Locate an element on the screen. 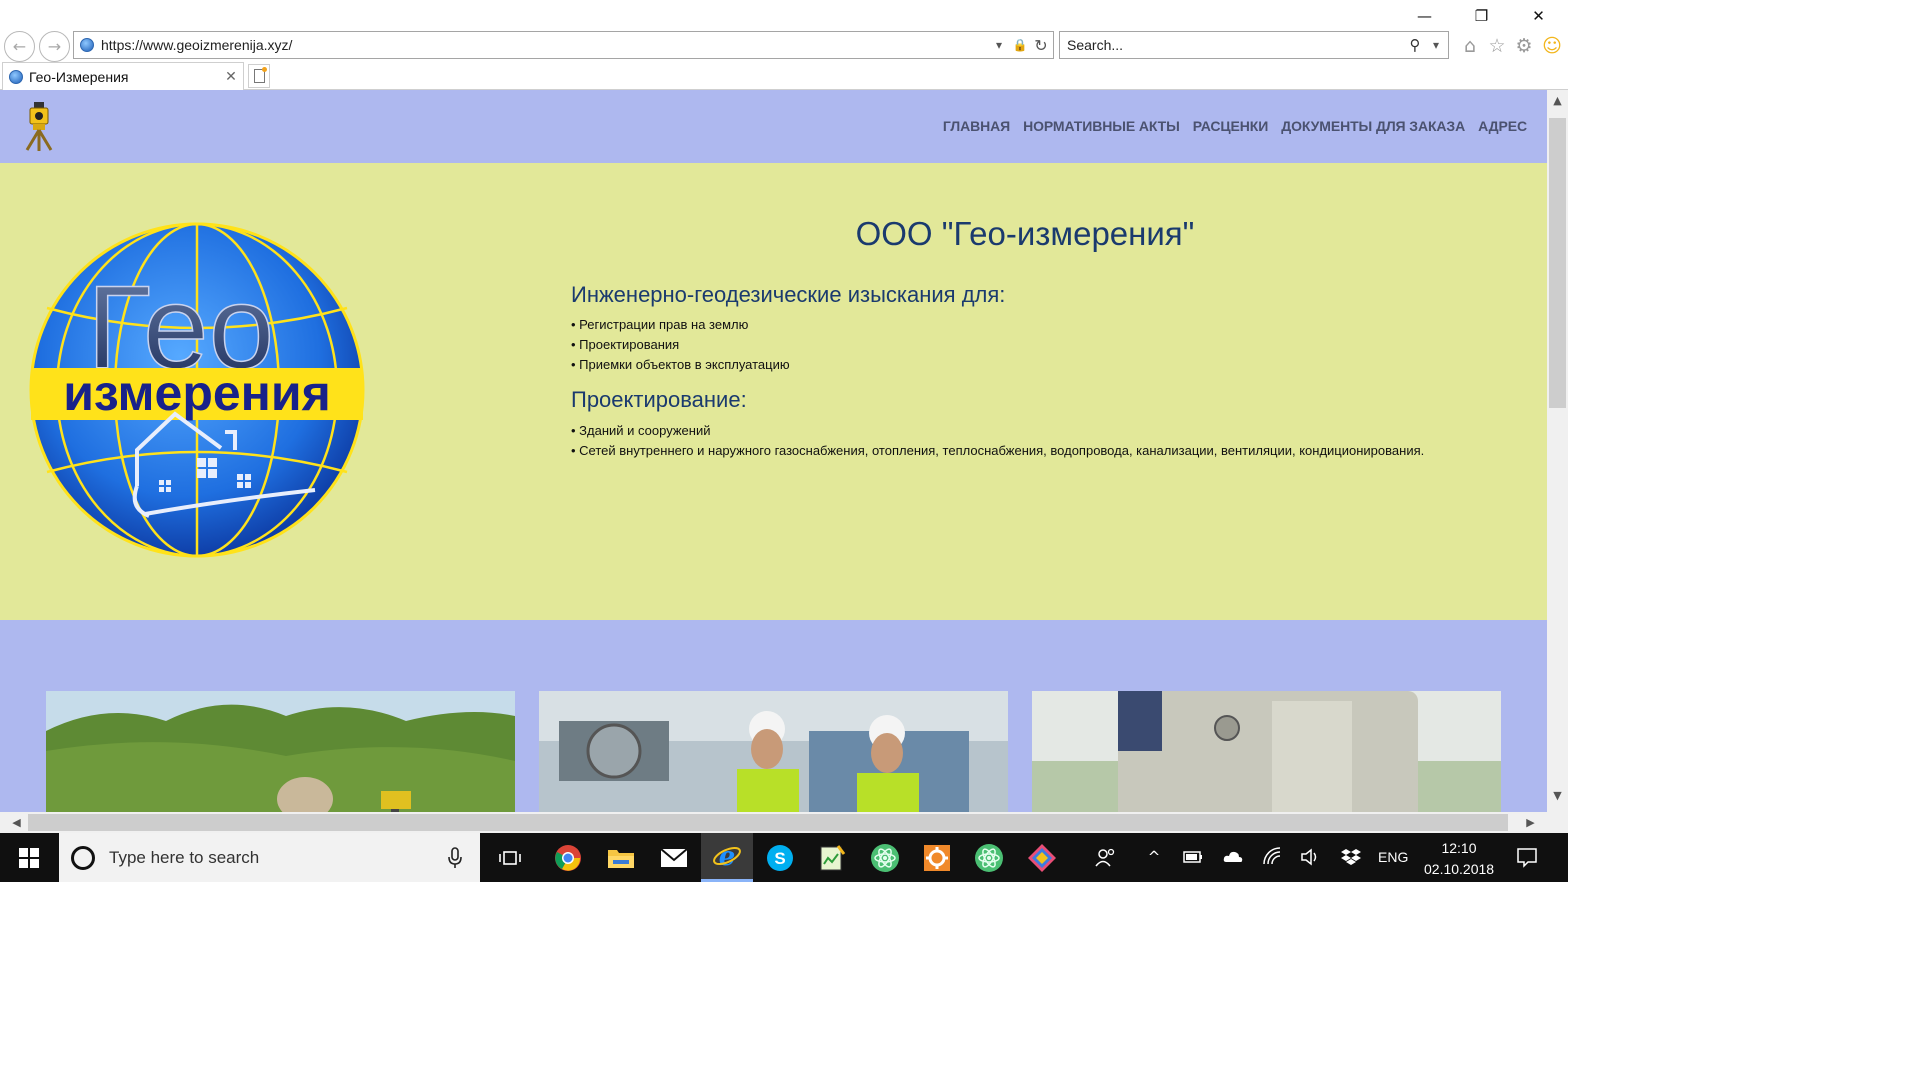  horizontal-scroll-thumb is located at coordinates (768, 822).